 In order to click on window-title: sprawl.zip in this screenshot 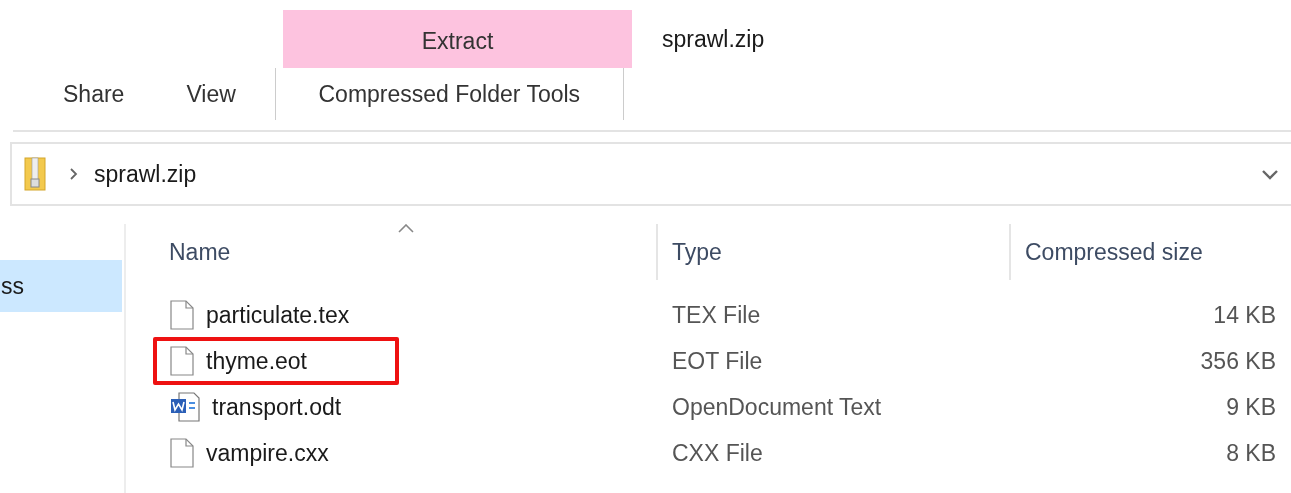, I will do `click(713, 39)`.